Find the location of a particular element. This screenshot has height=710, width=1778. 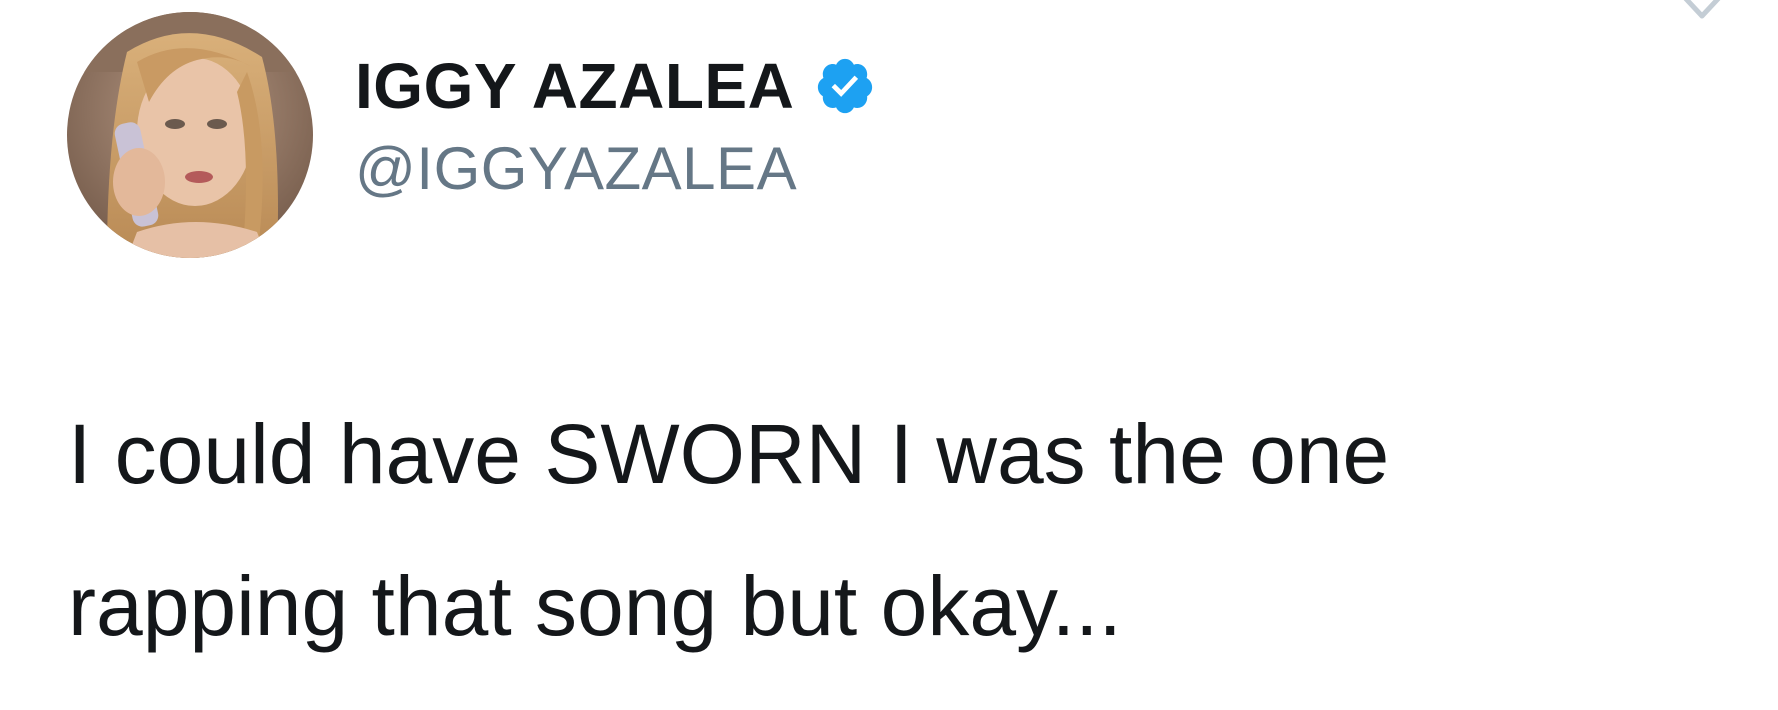

display-name: IGGY AZALEA is located at coordinates (574, 86).